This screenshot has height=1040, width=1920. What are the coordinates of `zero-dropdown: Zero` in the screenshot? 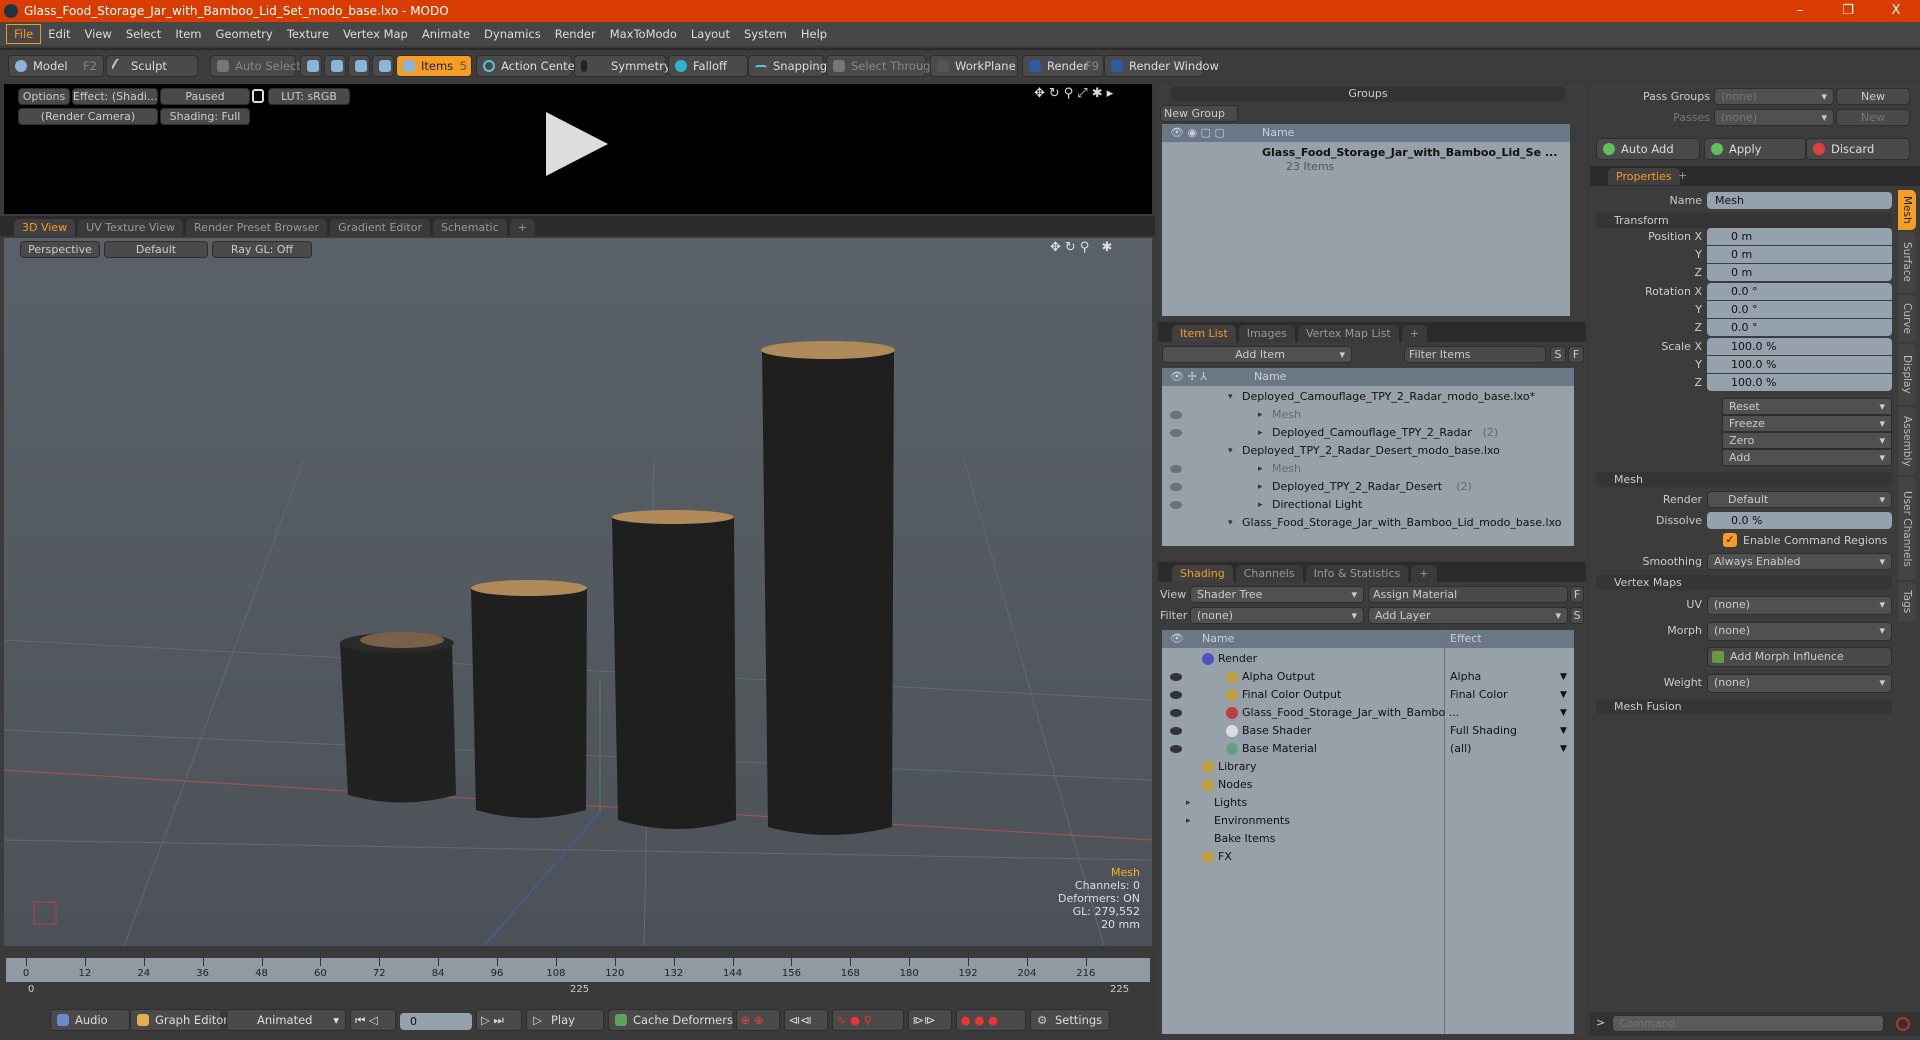 It's located at (1807, 440).